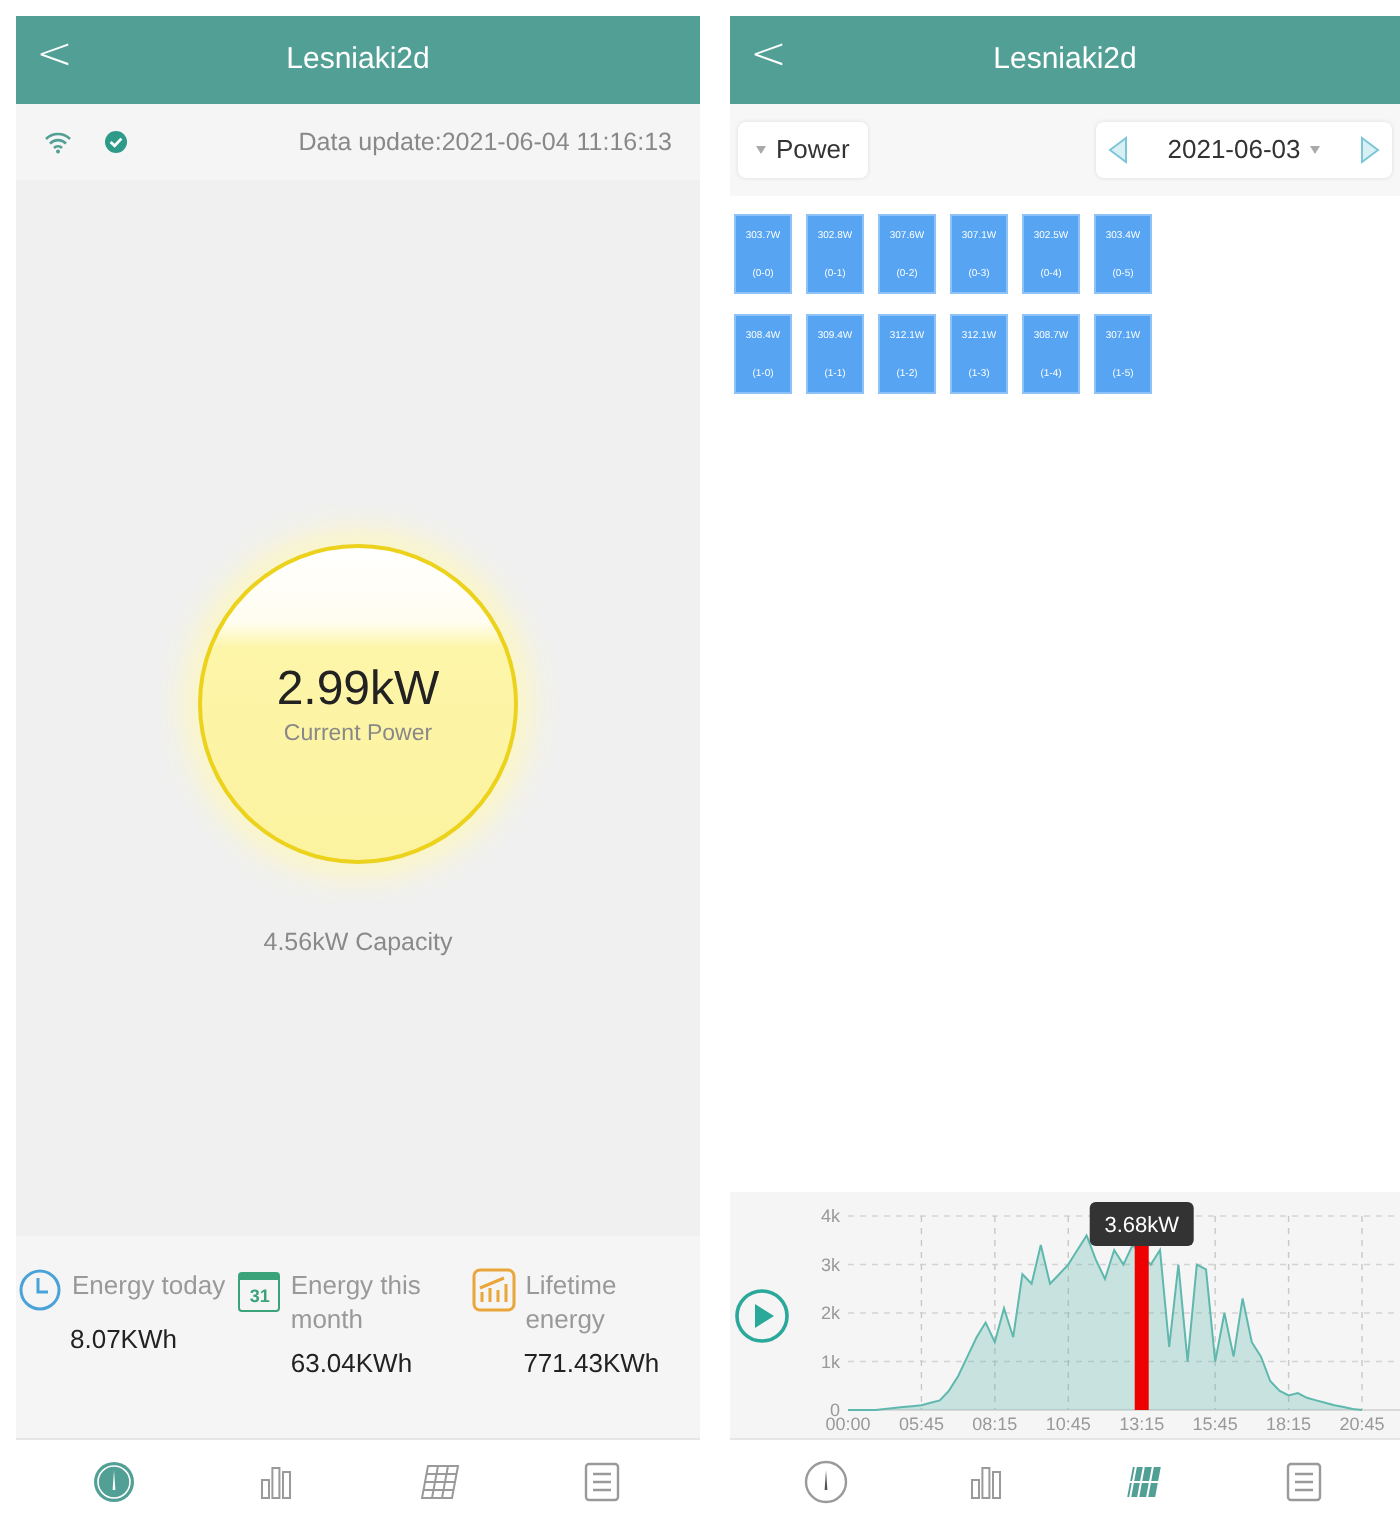 This screenshot has height=1522, width=1400. I want to click on axis-label: 0, so click(834, 1410).